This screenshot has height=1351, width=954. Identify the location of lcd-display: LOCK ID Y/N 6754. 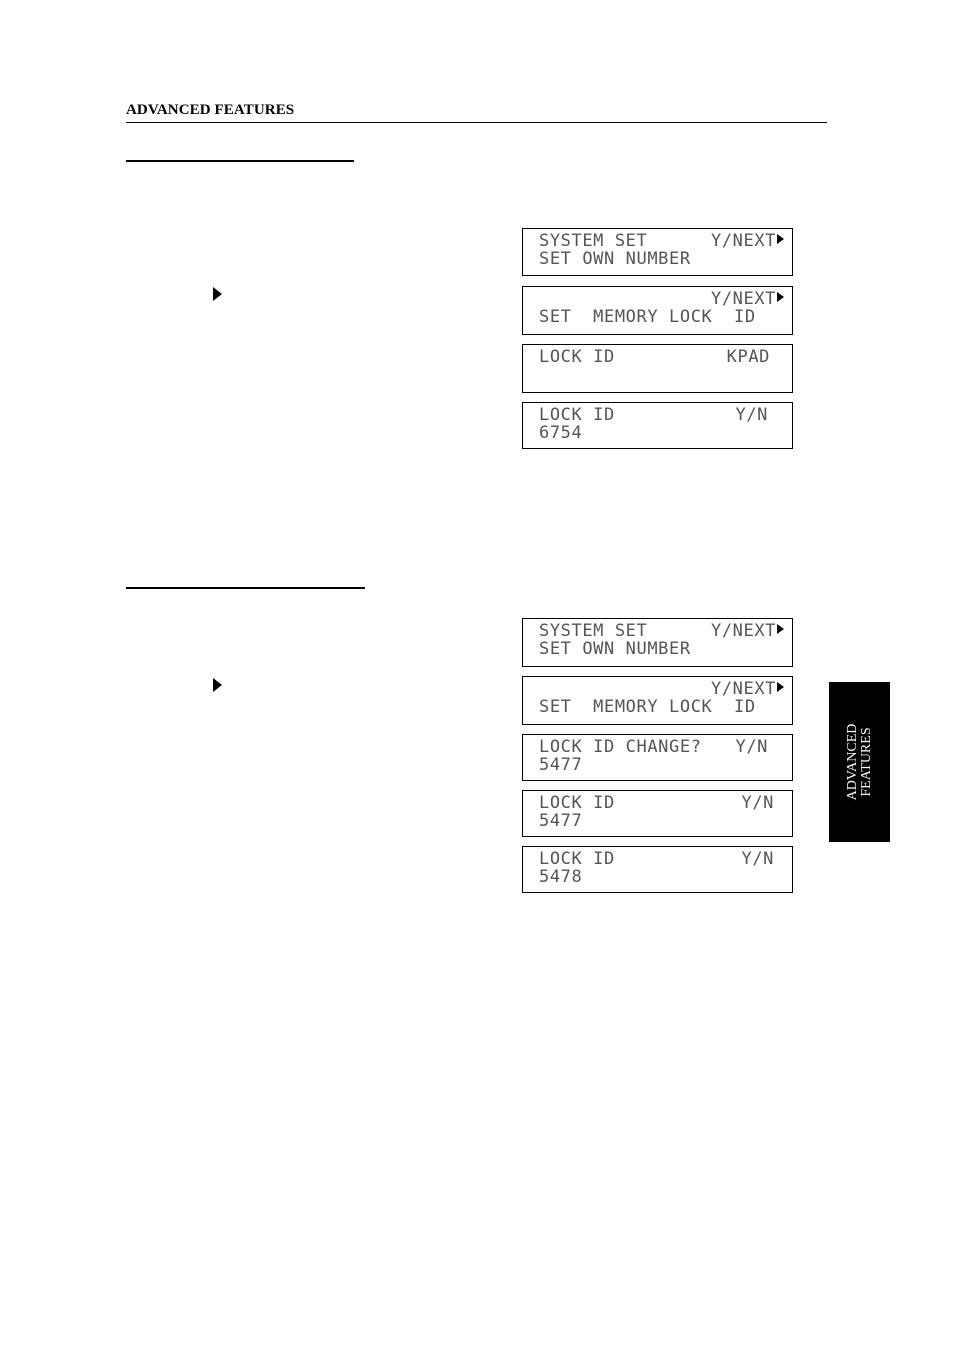
(657, 425).